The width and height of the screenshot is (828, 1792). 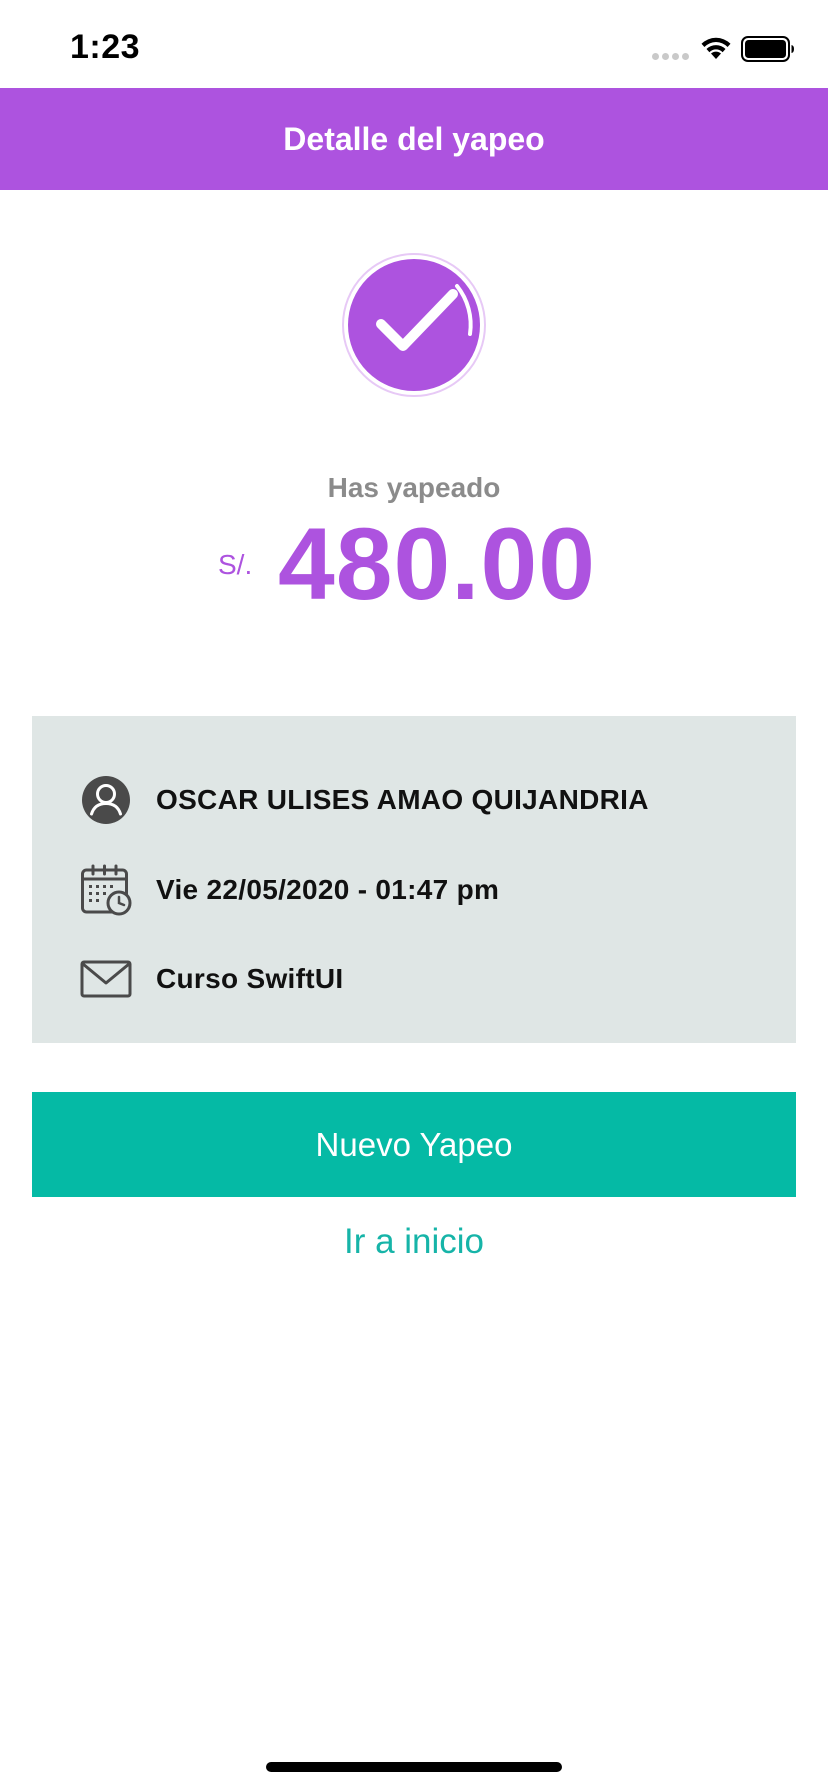 What do you see at coordinates (414, 325) in the screenshot?
I see `checkmark-circle-icon` at bounding box center [414, 325].